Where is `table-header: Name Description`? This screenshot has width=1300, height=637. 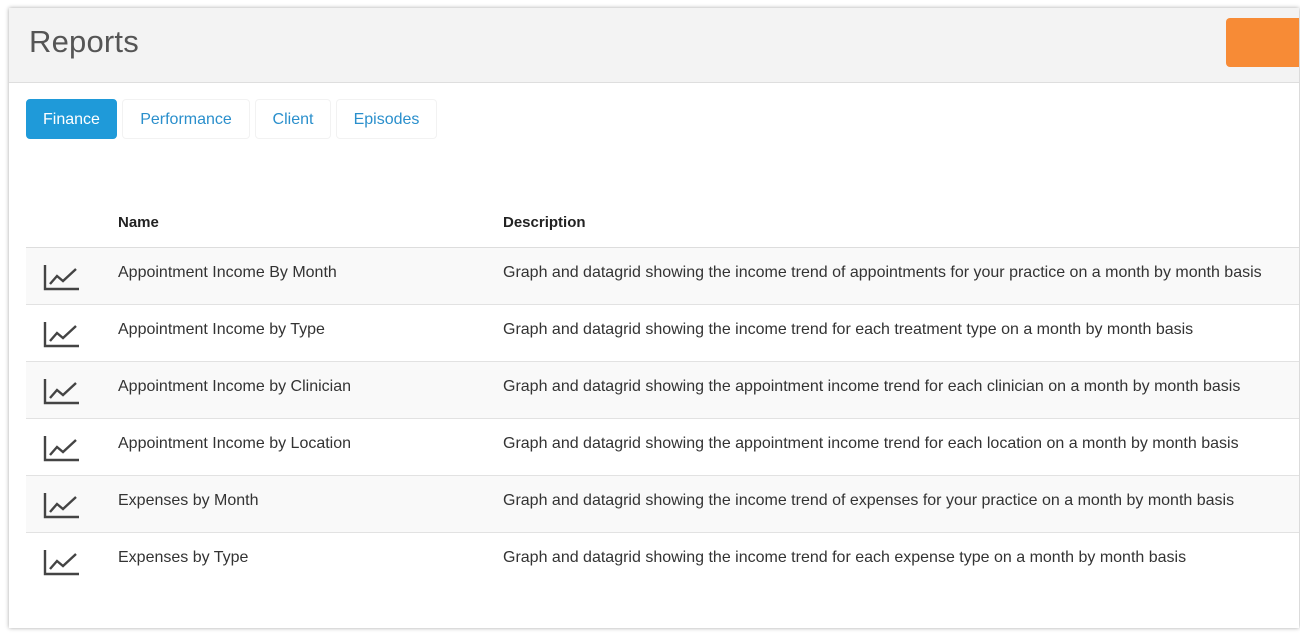
table-header: Name Description is located at coordinates (662, 222).